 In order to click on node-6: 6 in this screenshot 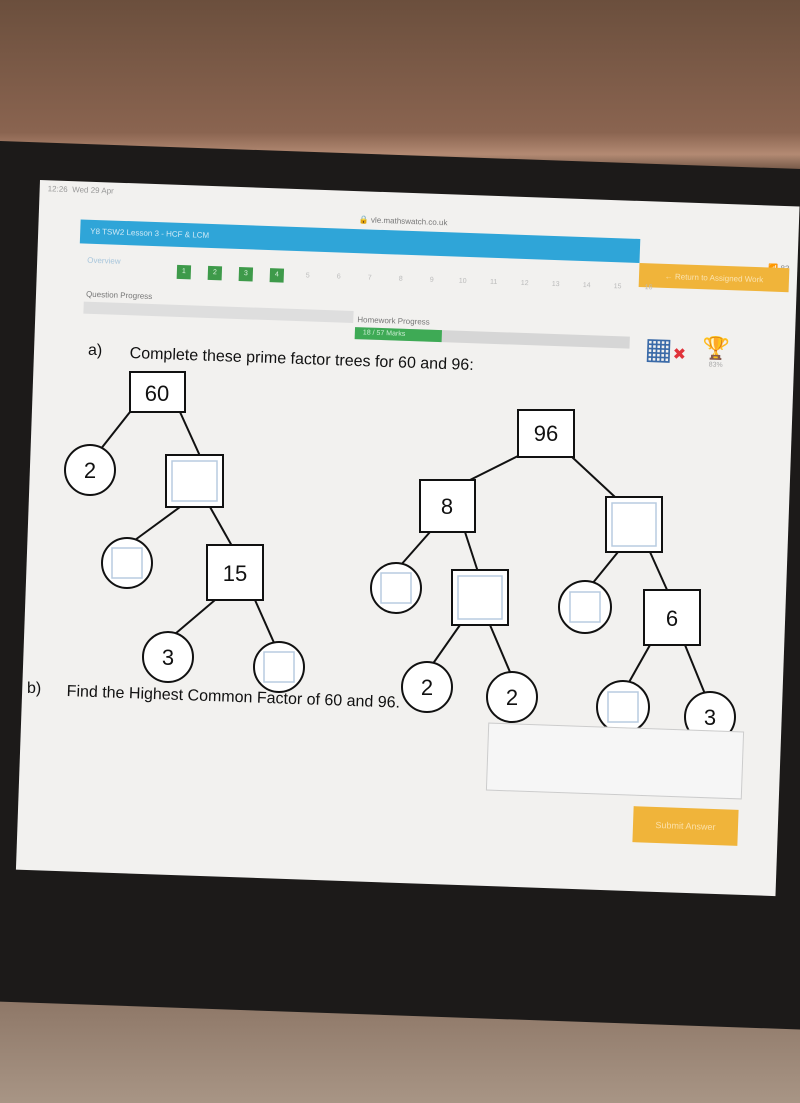, I will do `click(672, 618)`.